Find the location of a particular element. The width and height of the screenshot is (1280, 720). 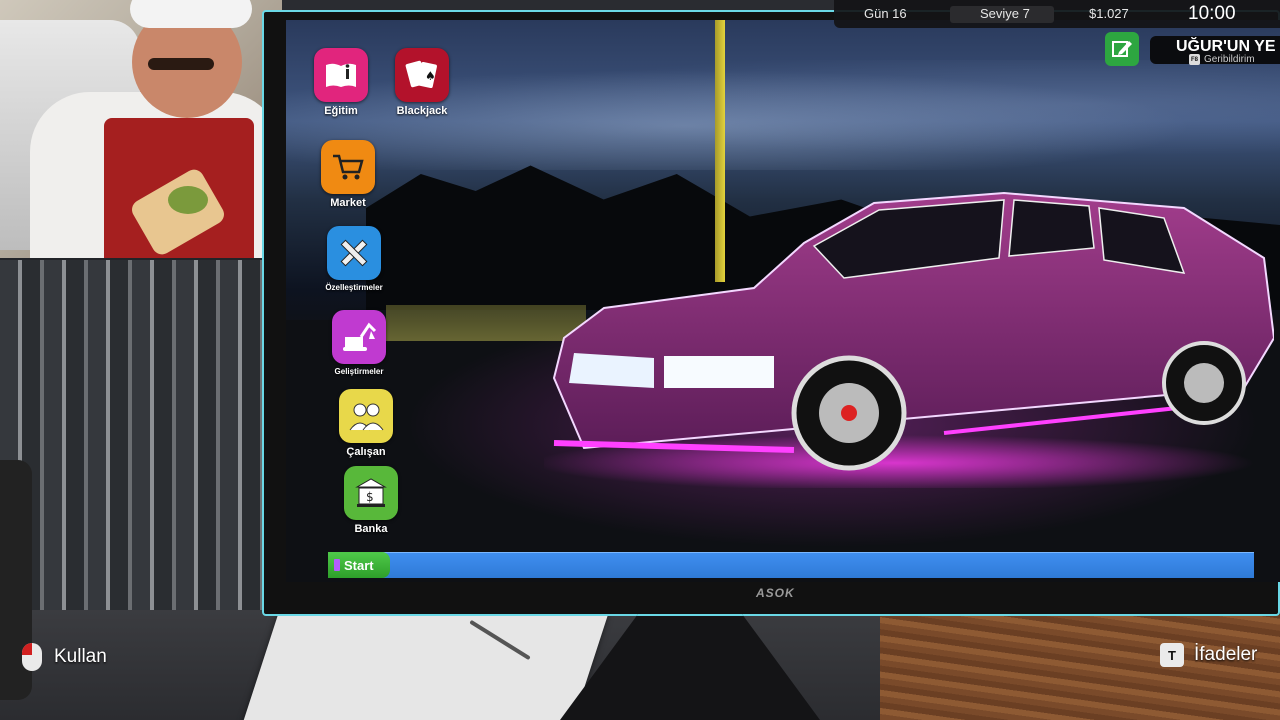

use-prompt: Kullan is located at coordinates (64, 657).